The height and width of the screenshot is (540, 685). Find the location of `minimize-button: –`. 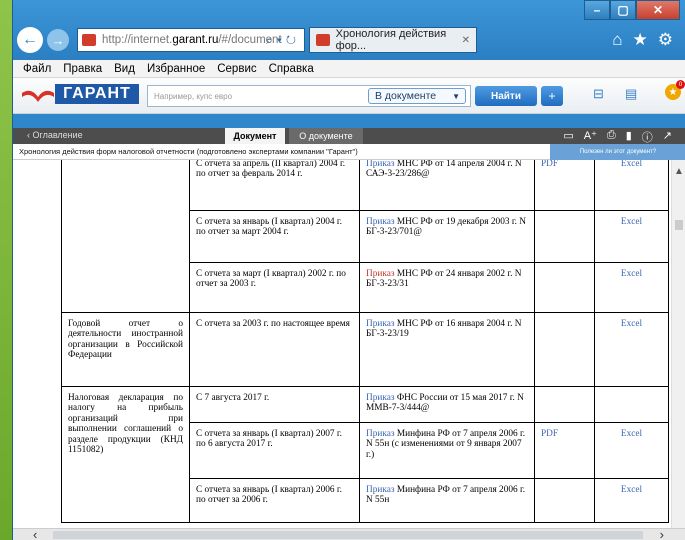

minimize-button: – is located at coordinates (597, 10).